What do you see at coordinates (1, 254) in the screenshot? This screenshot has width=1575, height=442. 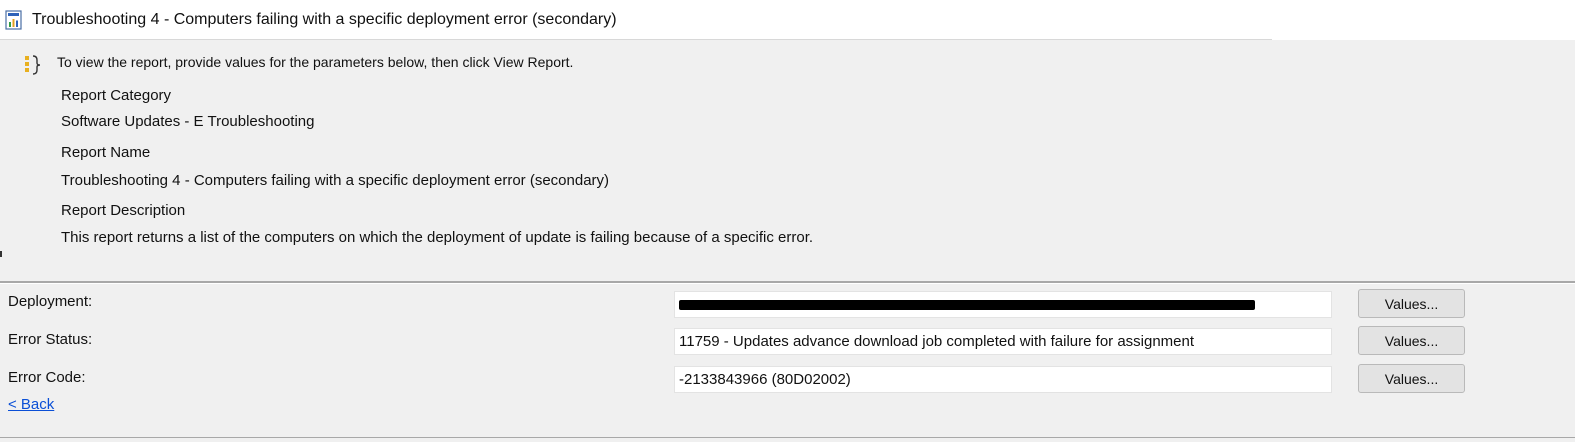 I see `splitter-marker` at bounding box center [1, 254].